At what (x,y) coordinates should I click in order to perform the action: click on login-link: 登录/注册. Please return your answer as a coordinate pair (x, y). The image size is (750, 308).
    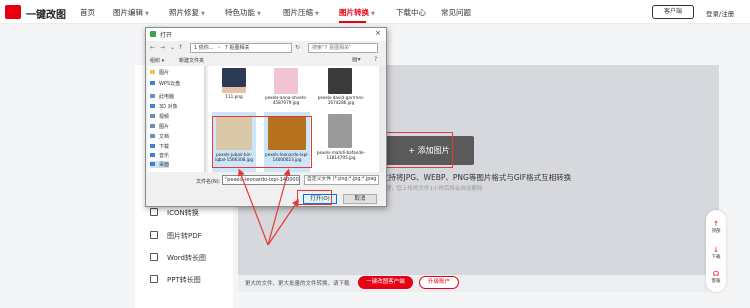
    Looking at the image, I should click on (720, 13).